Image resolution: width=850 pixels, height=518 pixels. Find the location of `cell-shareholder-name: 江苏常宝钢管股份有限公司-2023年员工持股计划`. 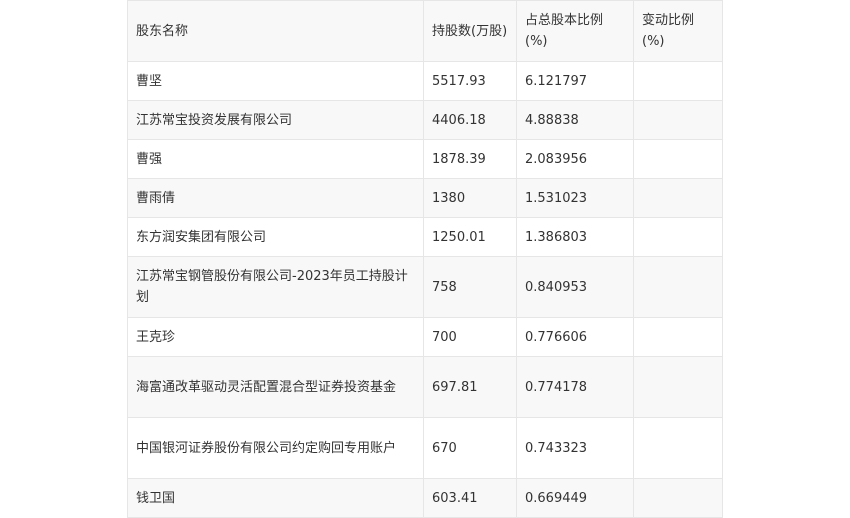

cell-shareholder-name: 江苏常宝钢管股份有限公司-2023年员工持股计划 is located at coordinates (275, 287).